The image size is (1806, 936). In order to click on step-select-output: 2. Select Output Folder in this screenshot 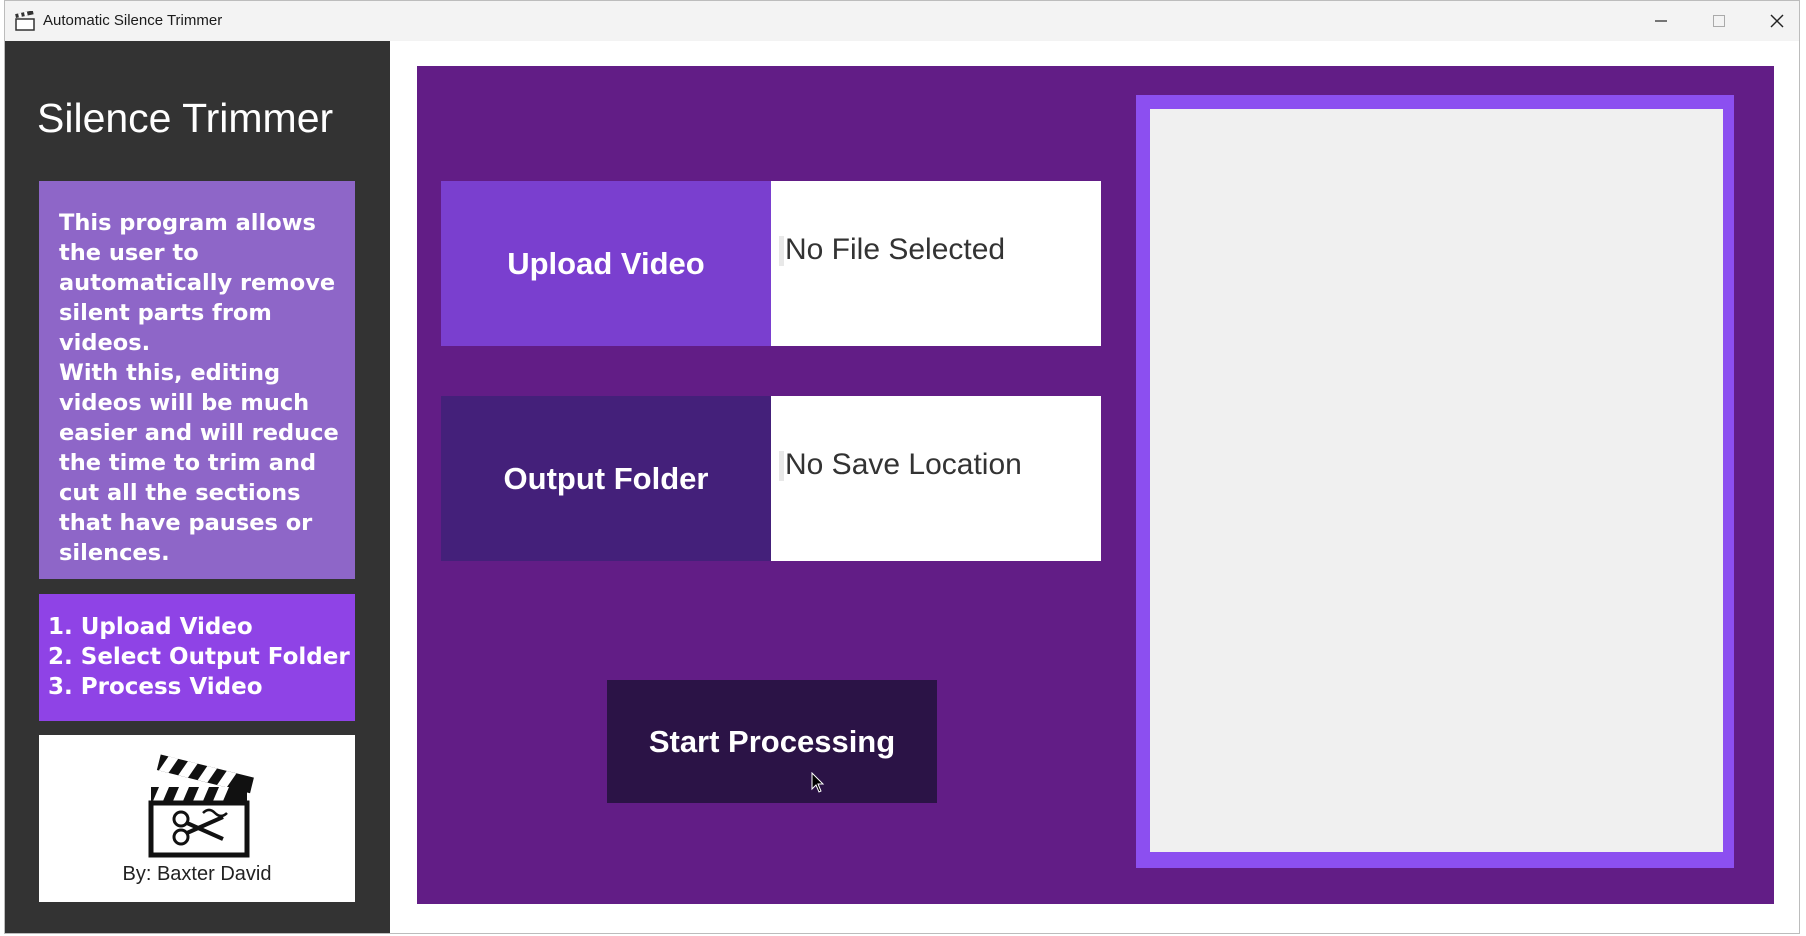, I will do `click(199, 657)`.